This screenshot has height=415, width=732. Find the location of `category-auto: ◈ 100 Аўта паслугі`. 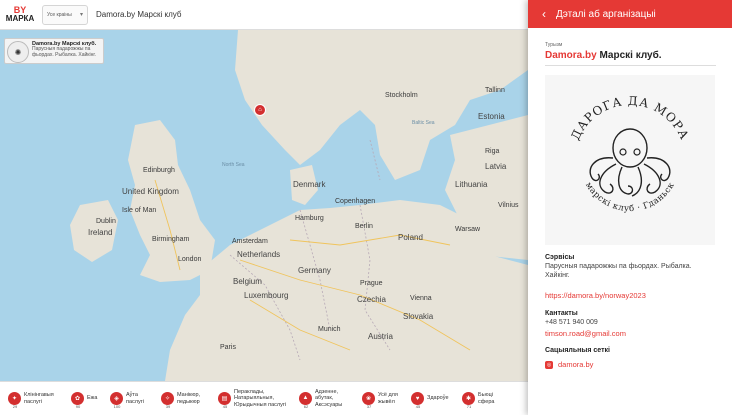

category-auto: ◈ 100 Аўта паслугі is located at coordinates (132, 400).